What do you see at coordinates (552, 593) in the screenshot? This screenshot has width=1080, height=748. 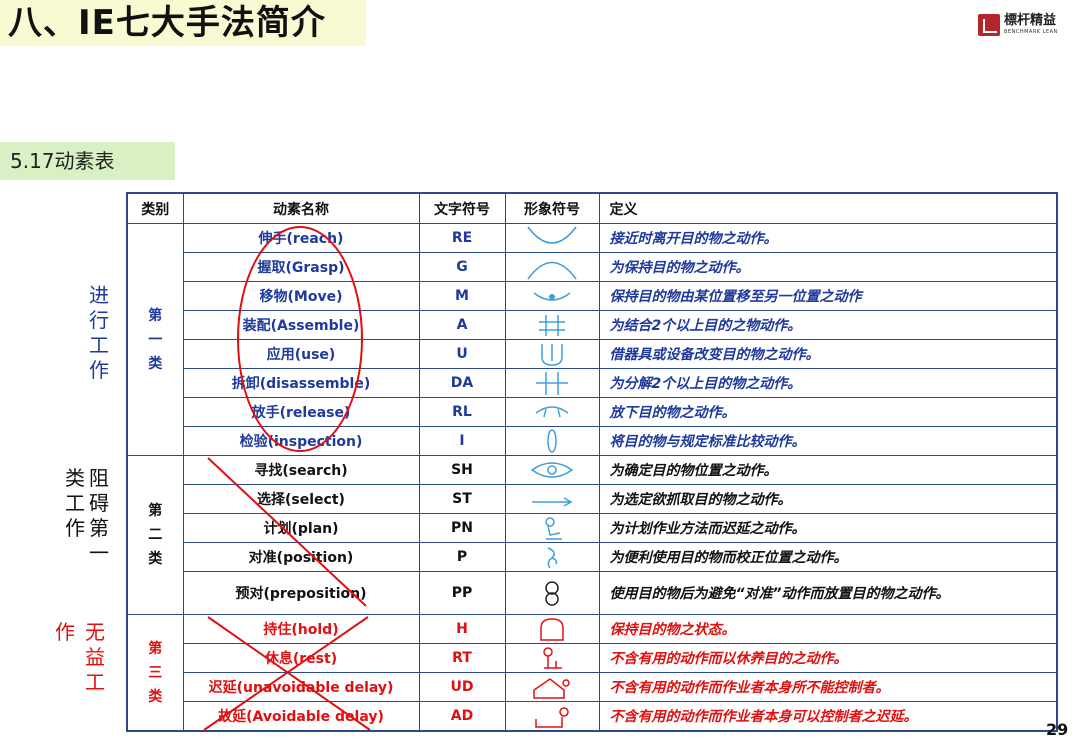 I see `preposition-symbol-icon` at bounding box center [552, 593].